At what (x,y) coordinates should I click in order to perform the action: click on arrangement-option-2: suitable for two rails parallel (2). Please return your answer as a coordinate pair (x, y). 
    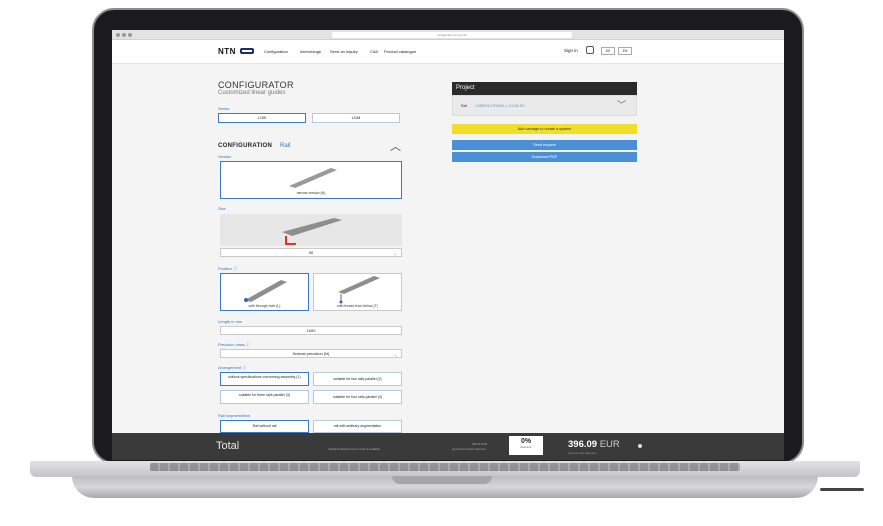
    Looking at the image, I should click on (357, 379).